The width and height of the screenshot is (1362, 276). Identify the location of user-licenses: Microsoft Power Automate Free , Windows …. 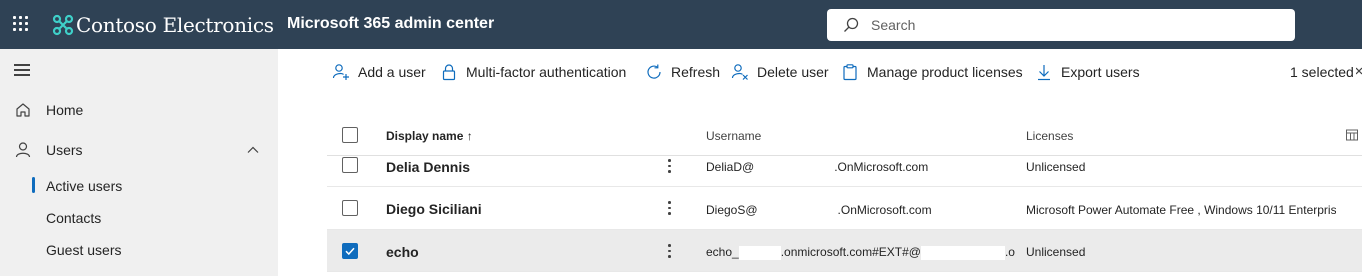
(1181, 210).